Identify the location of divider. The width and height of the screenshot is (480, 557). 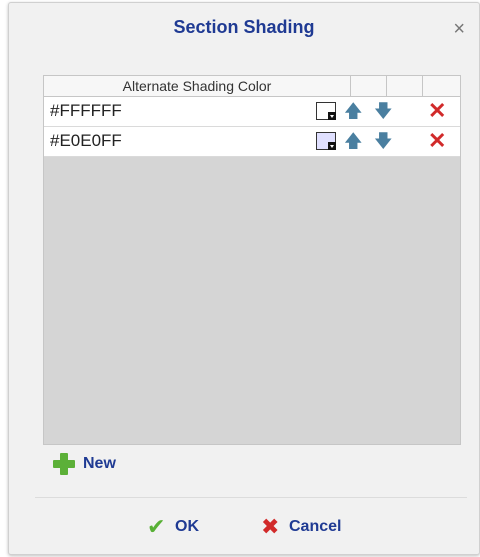
(251, 497).